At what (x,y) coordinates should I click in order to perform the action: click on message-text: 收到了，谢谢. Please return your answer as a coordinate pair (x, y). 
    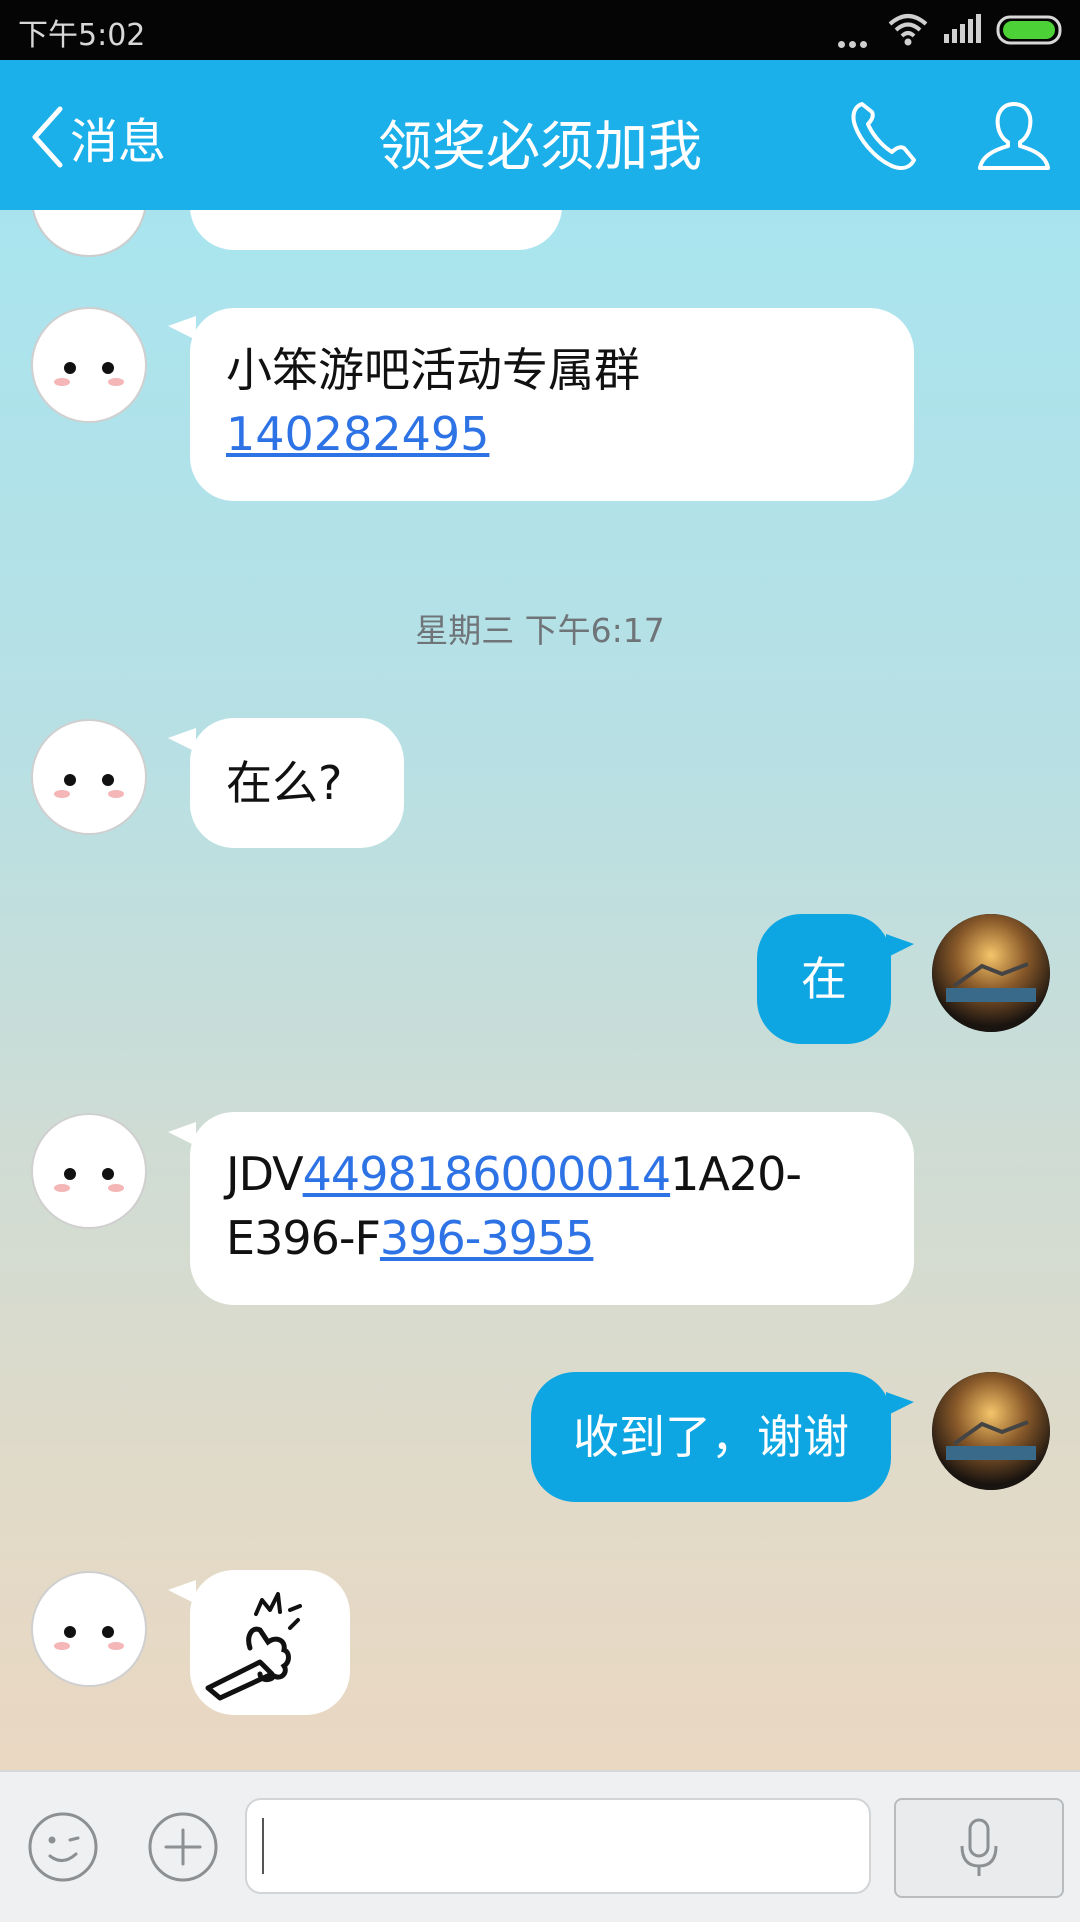
    Looking at the image, I should click on (711, 1437).